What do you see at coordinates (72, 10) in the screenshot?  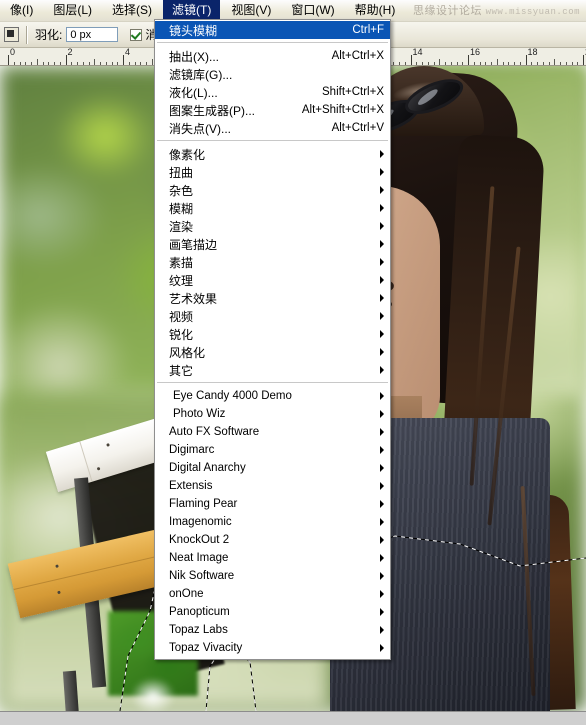 I see `menubar-item-1: 图层(L)` at bounding box center [72, 10].